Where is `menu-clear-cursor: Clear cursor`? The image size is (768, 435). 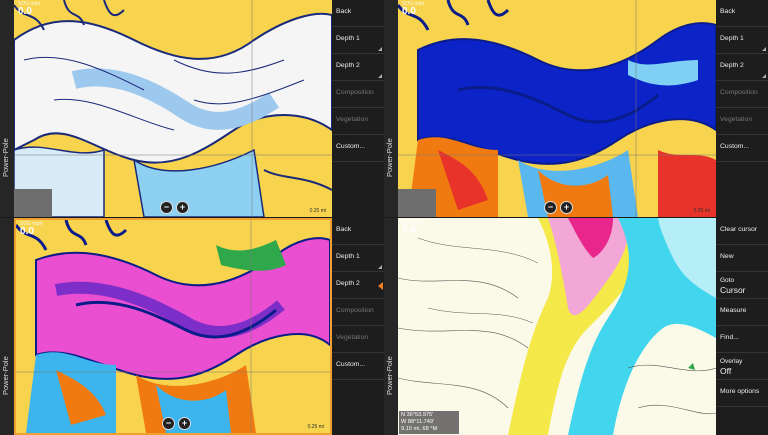
menu-clear-cursor: Clear cursor is located at coordinates (742, 231).